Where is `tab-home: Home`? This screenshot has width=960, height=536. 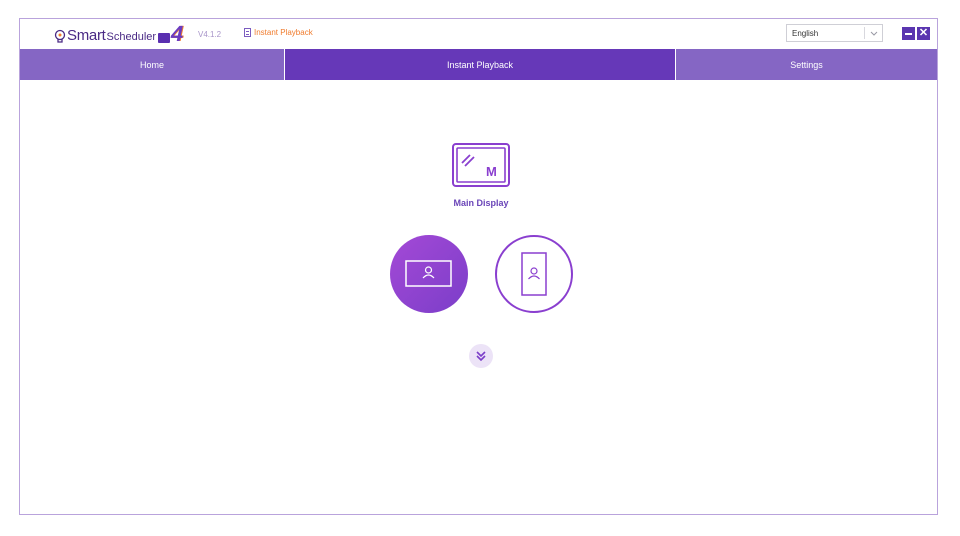 tab-home: Home is located at coordinates (152, 64).